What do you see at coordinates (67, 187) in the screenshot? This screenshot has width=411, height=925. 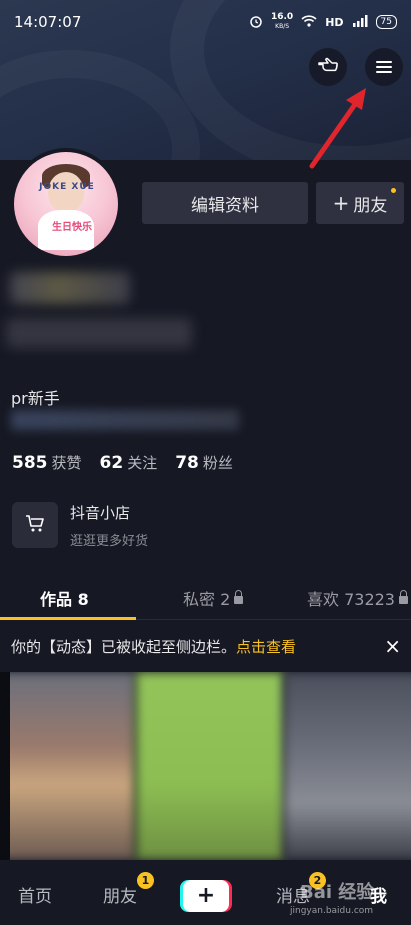 I see `avatar-text-top: JOKE XUE` at bounding box center [67, 187].